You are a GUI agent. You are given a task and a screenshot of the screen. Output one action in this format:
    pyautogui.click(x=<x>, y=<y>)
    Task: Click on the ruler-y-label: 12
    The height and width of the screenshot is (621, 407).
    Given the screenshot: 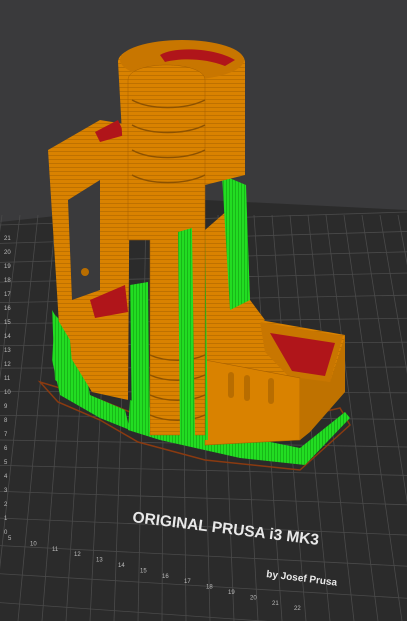 What is the action you would take?
    pyautogui.click(x=7, y=365)
    